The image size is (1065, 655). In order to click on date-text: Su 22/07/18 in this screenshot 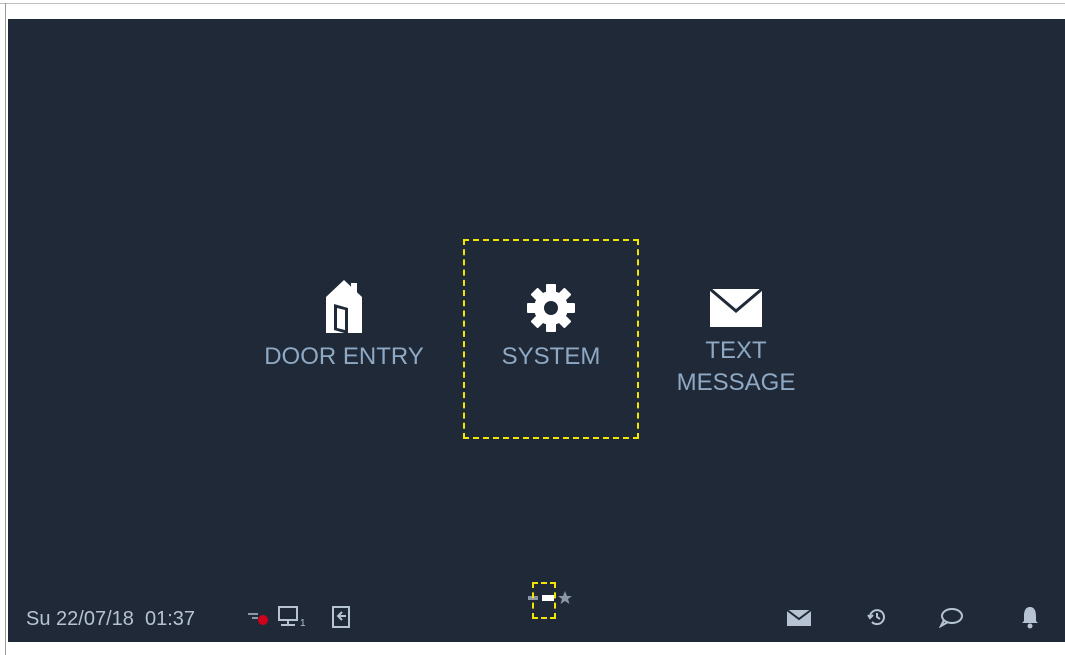, I will do `click(80, 619)`.